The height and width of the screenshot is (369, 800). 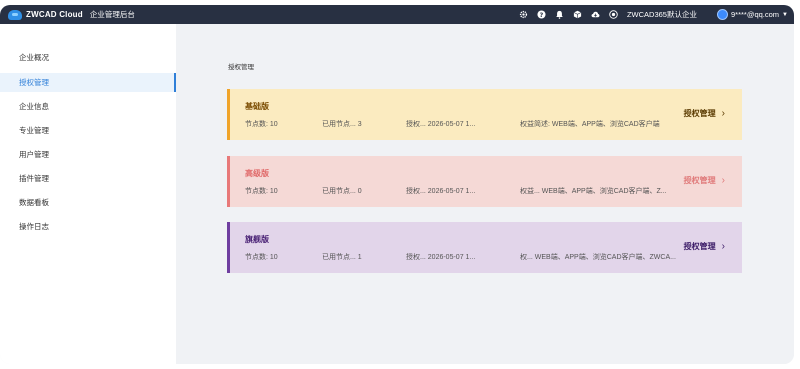 What do you see at coordinates (559, 14) in the screenshot?
I see `bell-icon` at bounding box center [559, 14].